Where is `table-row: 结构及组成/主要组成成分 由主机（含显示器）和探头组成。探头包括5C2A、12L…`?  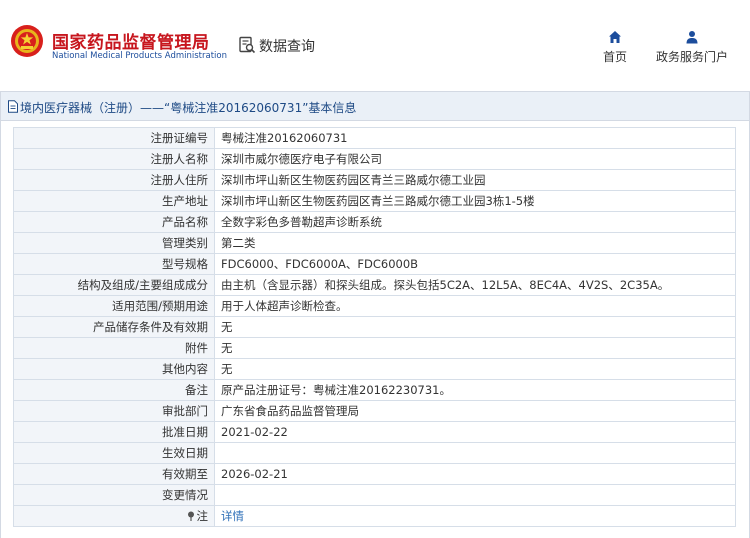 table-row: 结构及组成/主要组成成分 由主机（含显示器）和探头组成。探头包括5C2A、12L… is located at coordinates (374, 285).